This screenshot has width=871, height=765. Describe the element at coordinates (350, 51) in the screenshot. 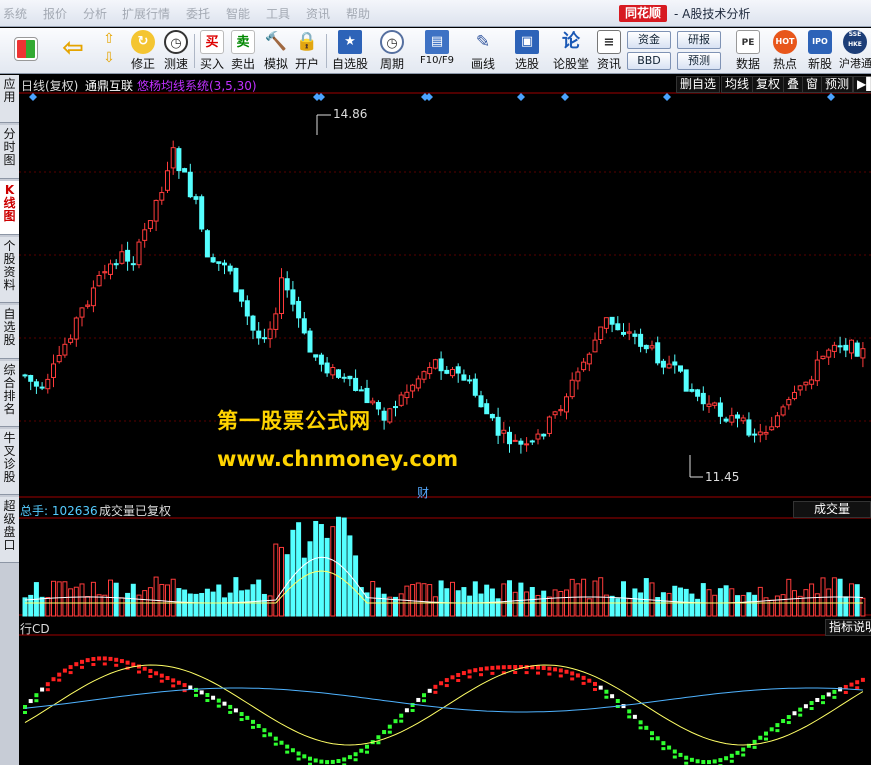

I see `watchlist-button: ★ 自选股` at that location.